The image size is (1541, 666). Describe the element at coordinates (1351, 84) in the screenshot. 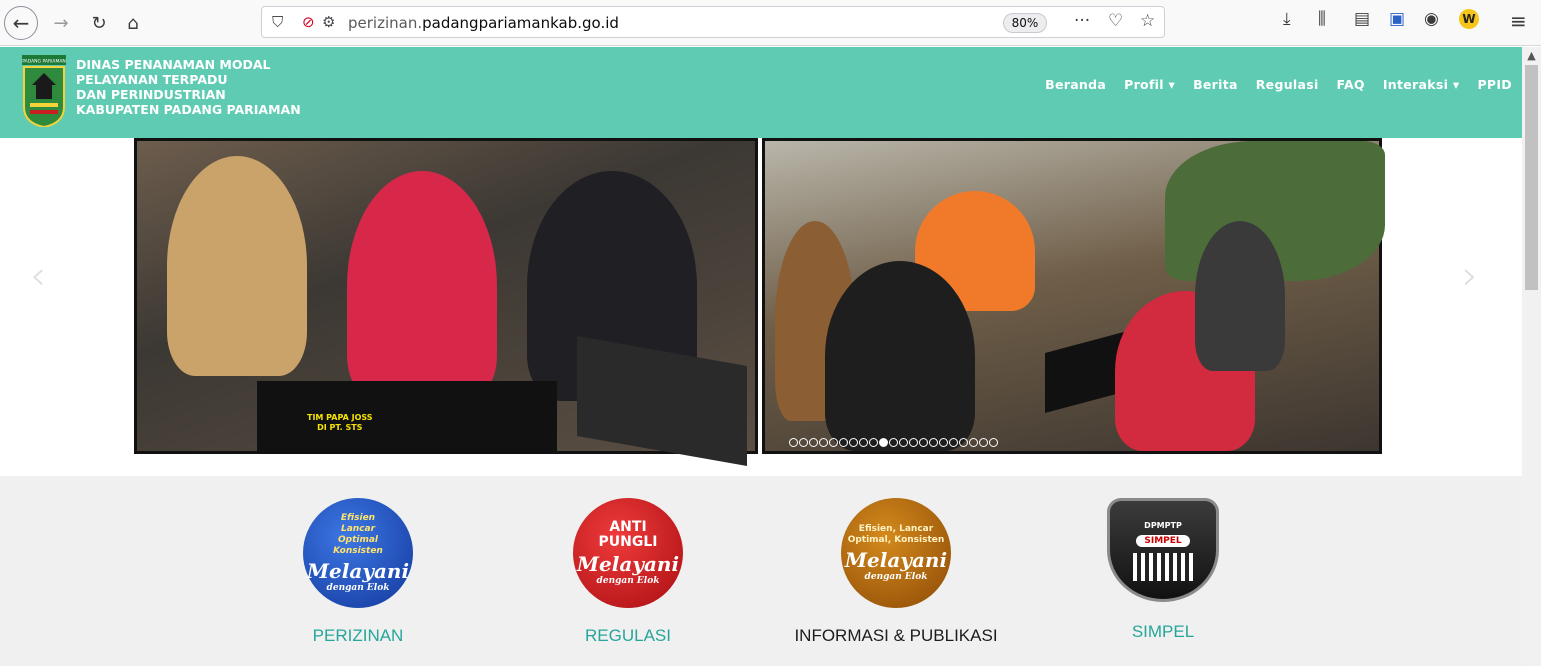

I see `menu-faq: FAQ` at that location.